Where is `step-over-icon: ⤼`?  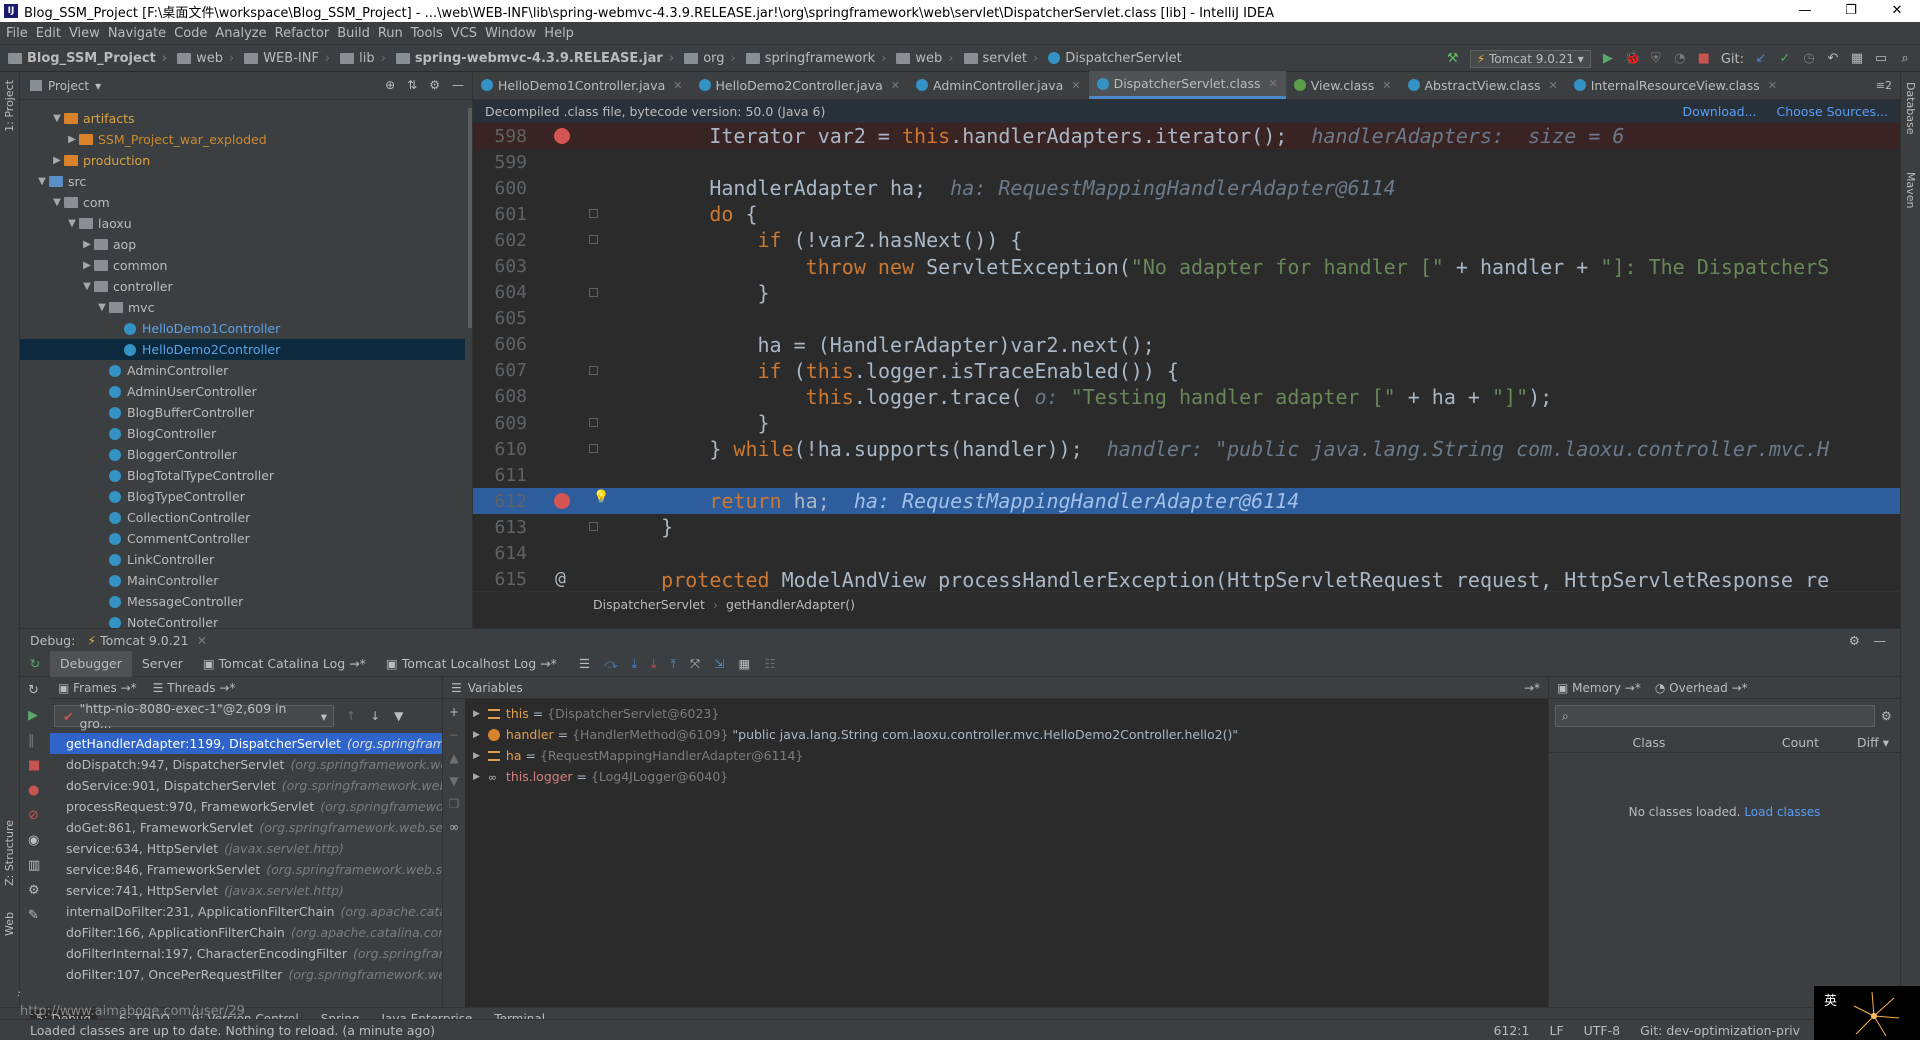
step-over-icon: ⤼ is located at coordinates (610, 664).